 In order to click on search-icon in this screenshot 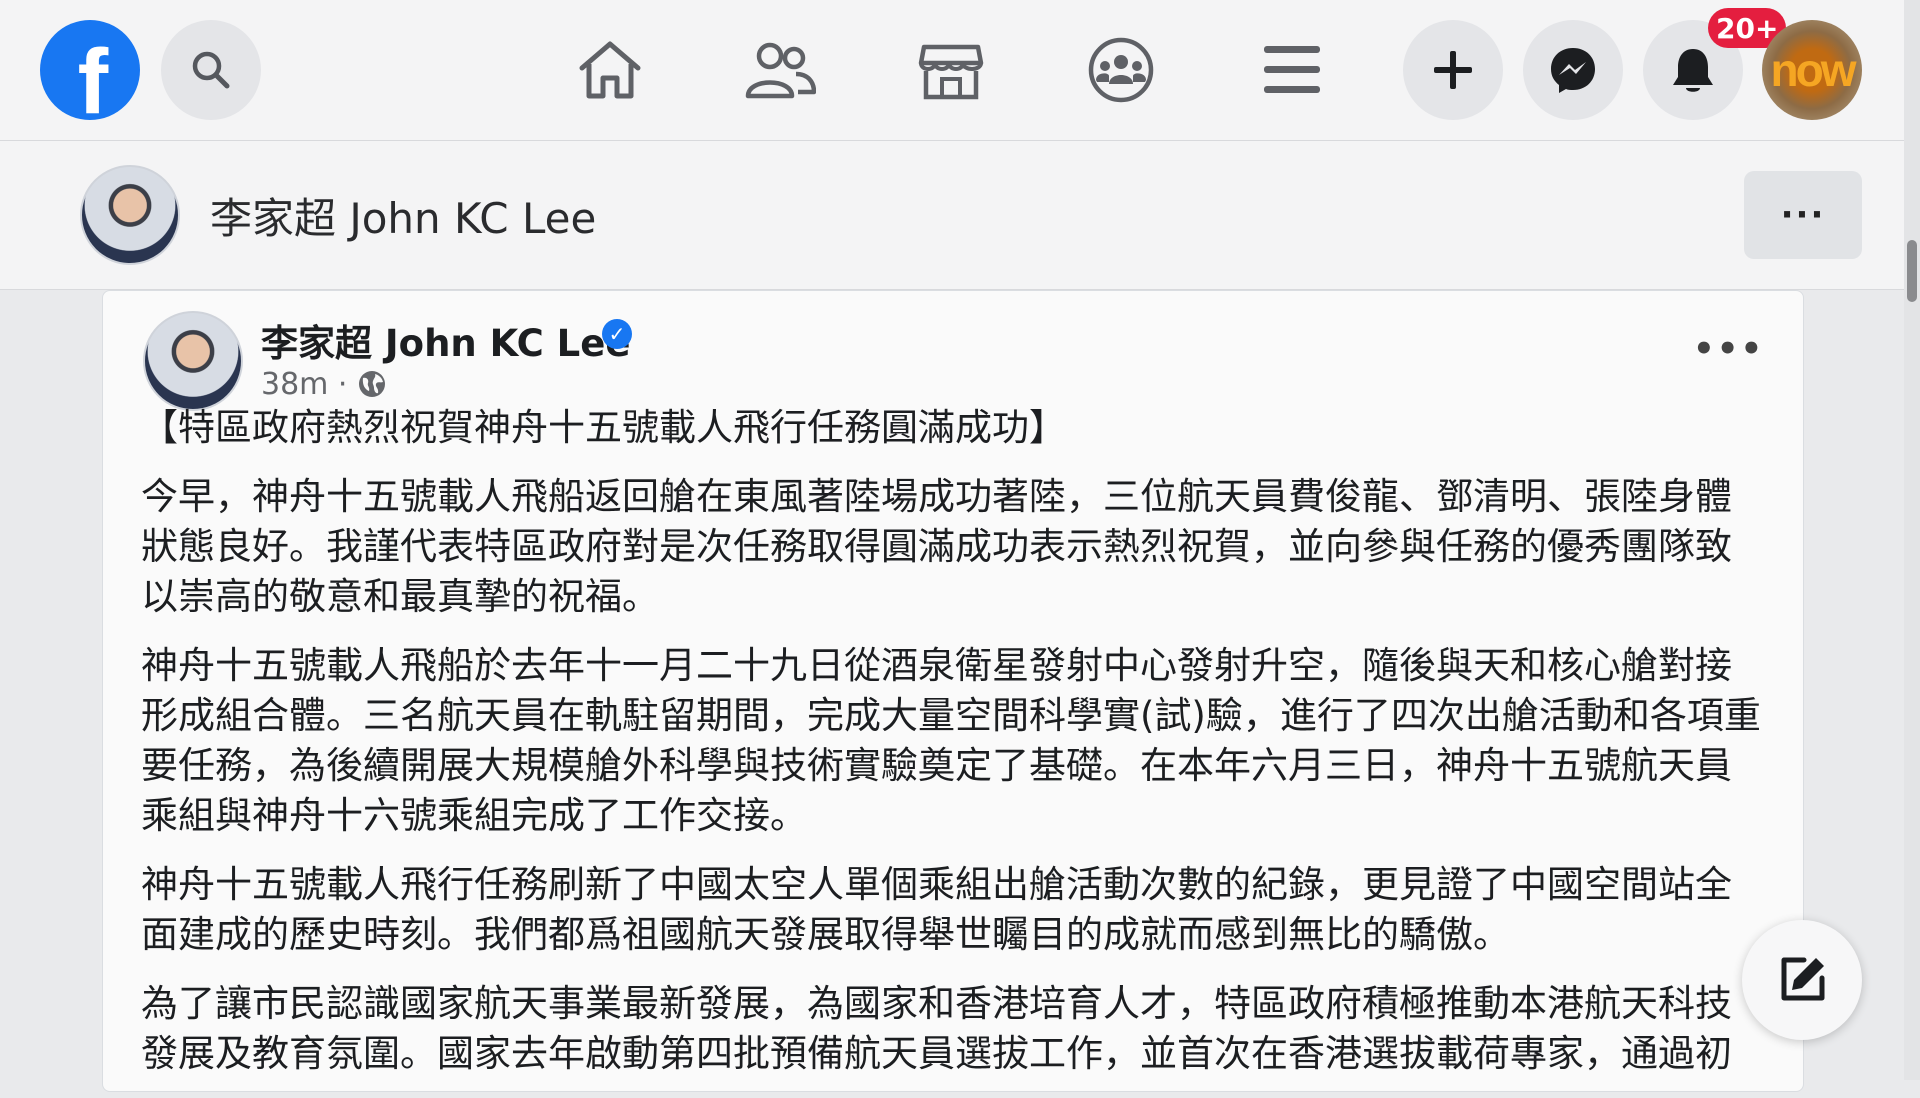, I will do `click(211, 70)`.